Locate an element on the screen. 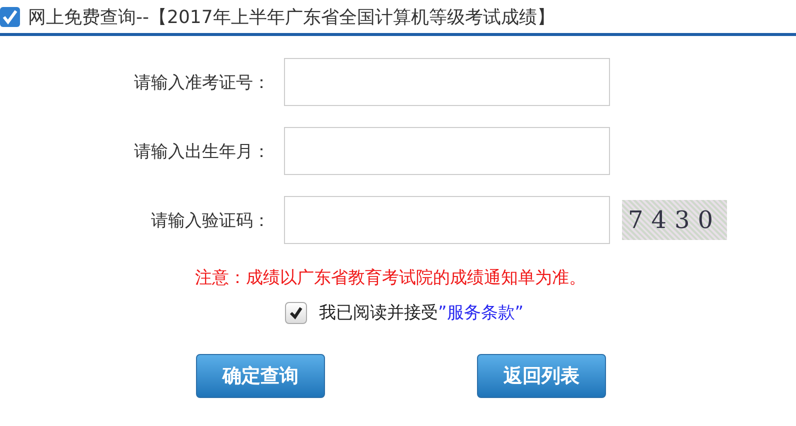 Image resolution: width=796 pixels, height=426 pixels. page-title: 网上免费查询--【2017年上半年广东省全国计算机等级考试成绩】 is located at coordinates (291, 17).